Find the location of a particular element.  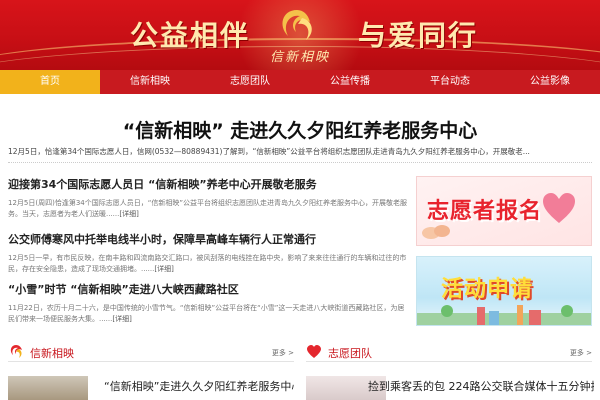

news-title: “小雪”时节 “信新相映”走进八大峡西藏路社区 is located at coordinates (208, 289).